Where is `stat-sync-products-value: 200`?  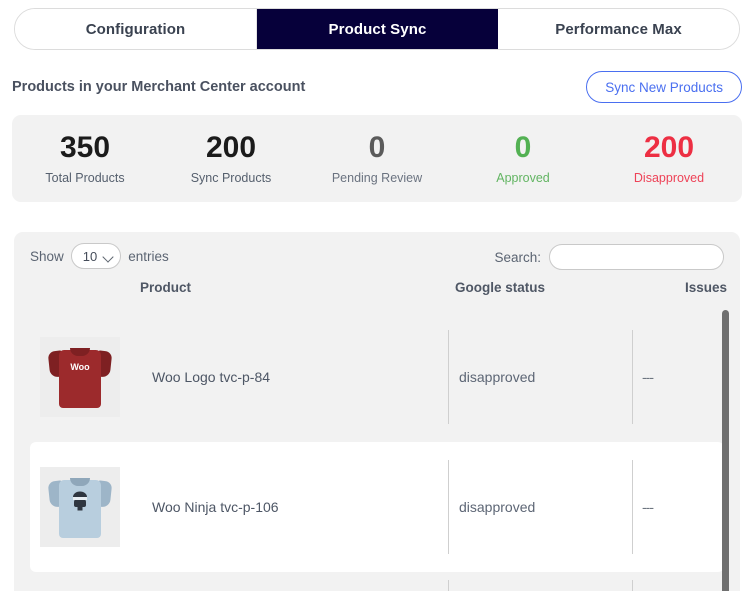 stat-sync-products-value: 200 is located at coordinates (231, 147).